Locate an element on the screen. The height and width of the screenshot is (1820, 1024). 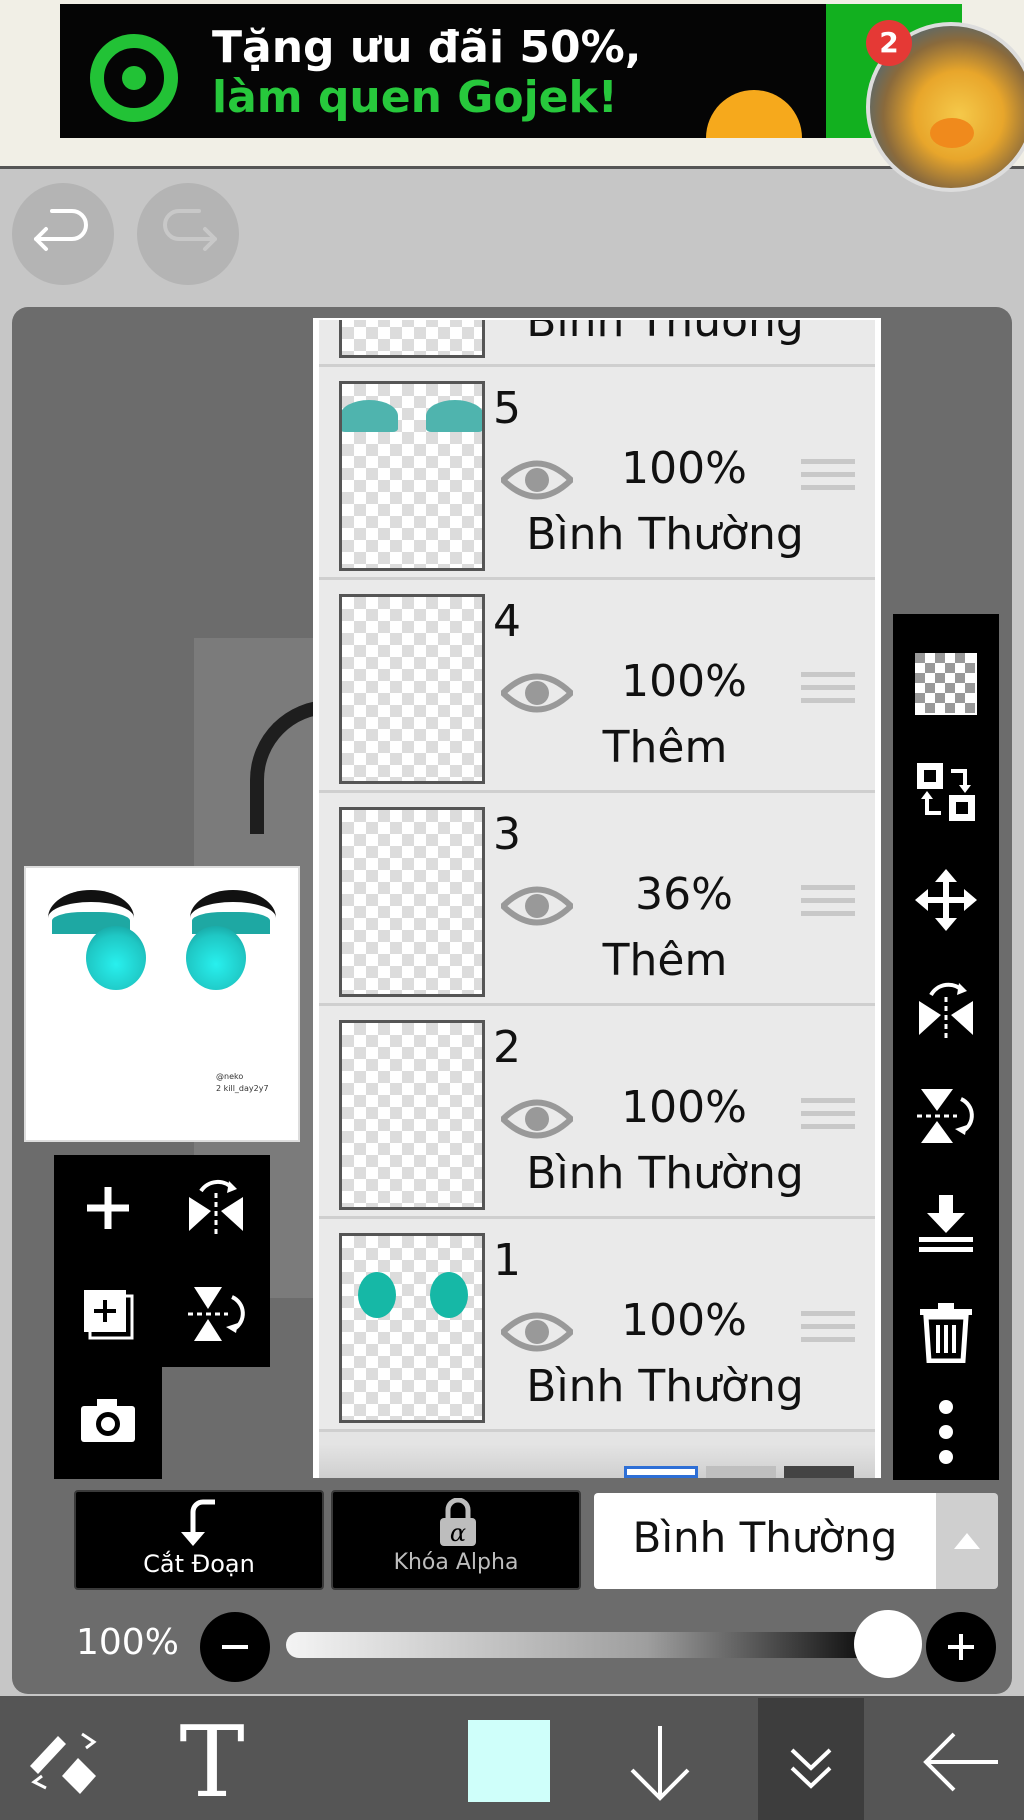
ad-sun-graphic is located at coordinates (754, 114).